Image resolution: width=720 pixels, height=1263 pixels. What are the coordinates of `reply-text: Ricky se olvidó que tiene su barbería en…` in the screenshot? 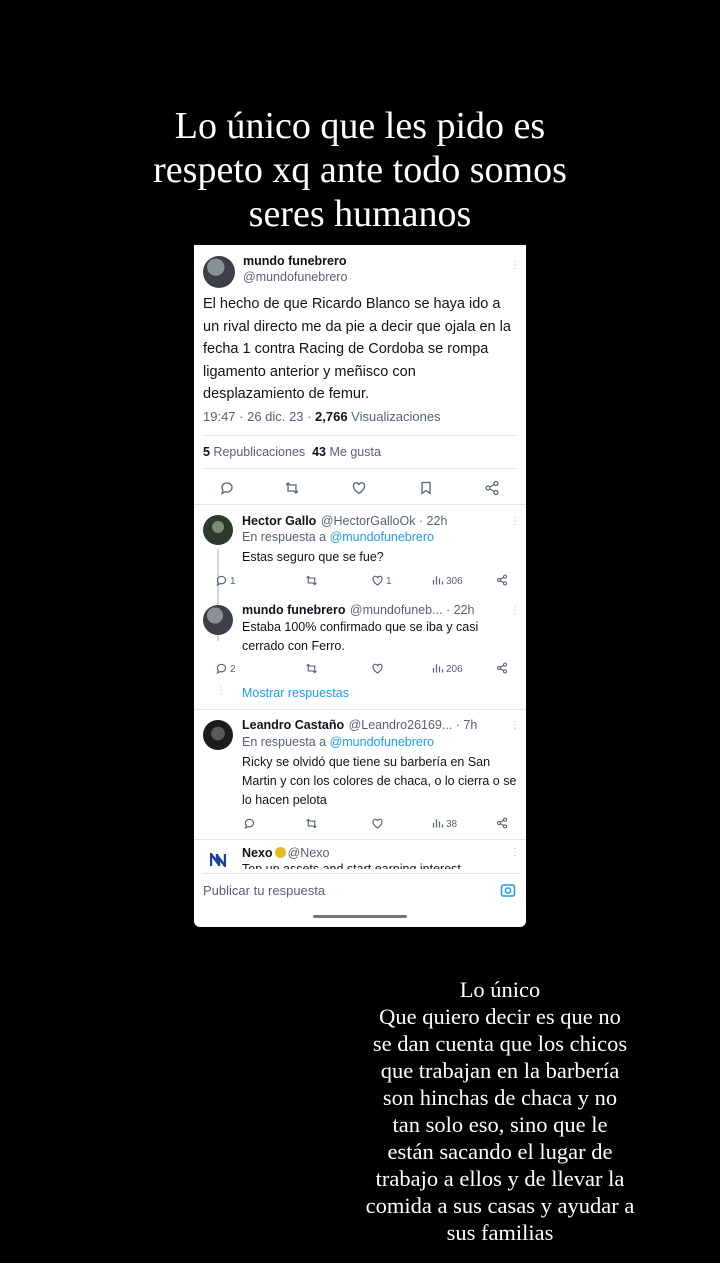 It's located at (379, 781).